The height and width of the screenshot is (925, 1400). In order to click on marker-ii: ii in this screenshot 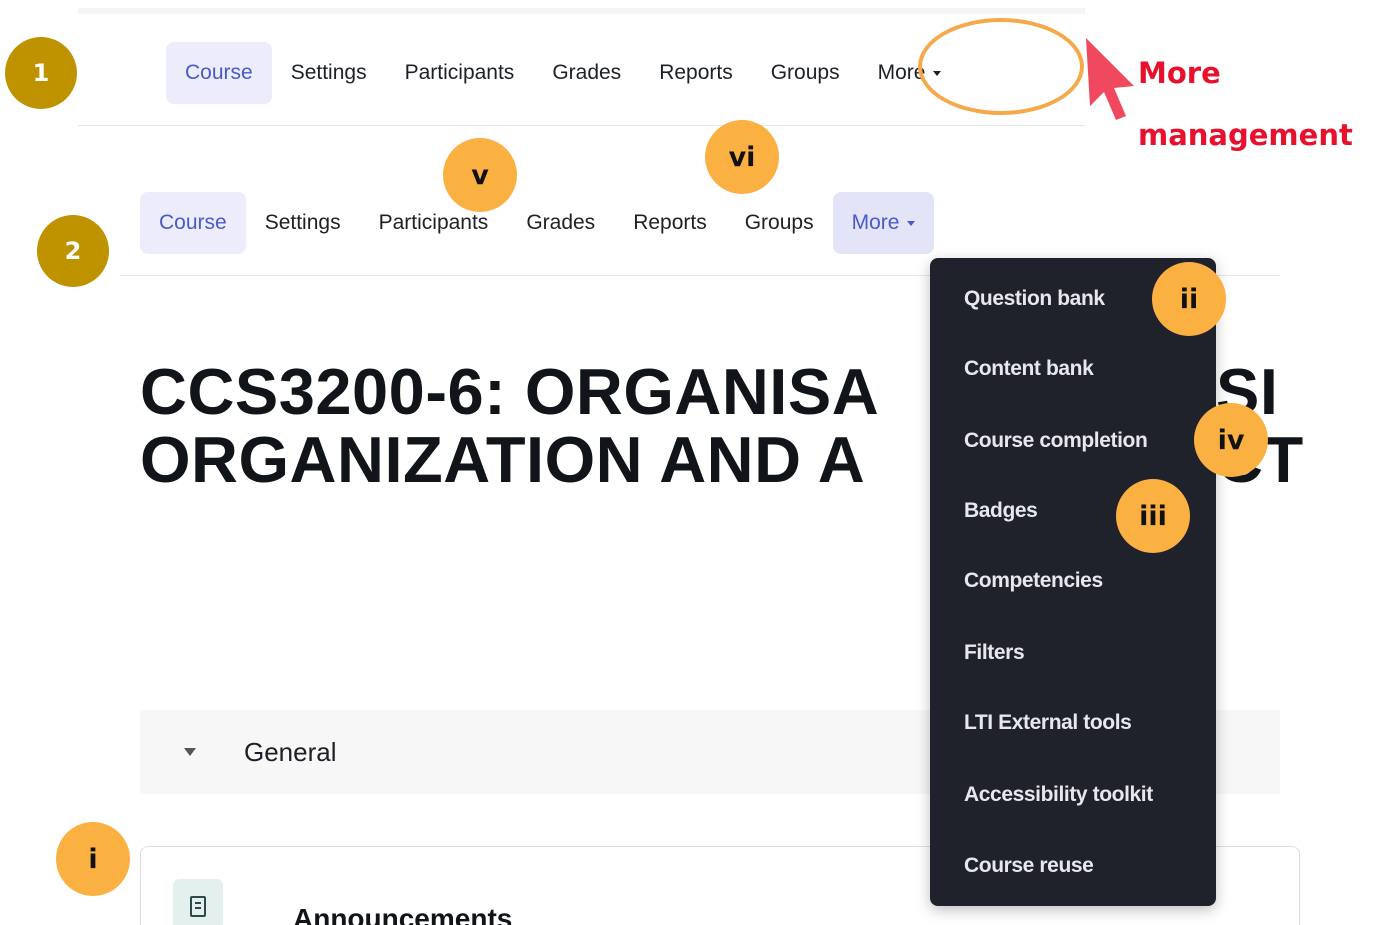, I will do `click(1189, 299)`.